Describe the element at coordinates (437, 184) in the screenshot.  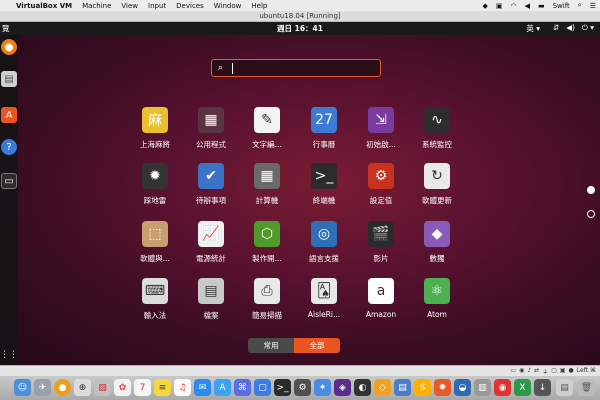
I see `app-tile-software-updater: ↻ 軟體更新` at that location.